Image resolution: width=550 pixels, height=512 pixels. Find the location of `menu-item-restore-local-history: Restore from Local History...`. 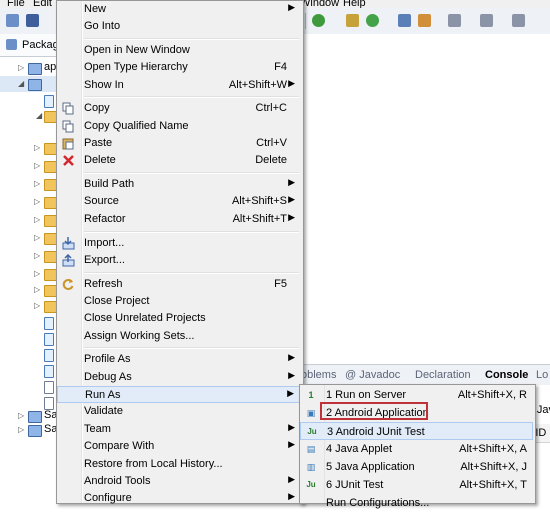

menu-item-restore-local-history: Restore from Local History... is located at coordinates (179, 464).